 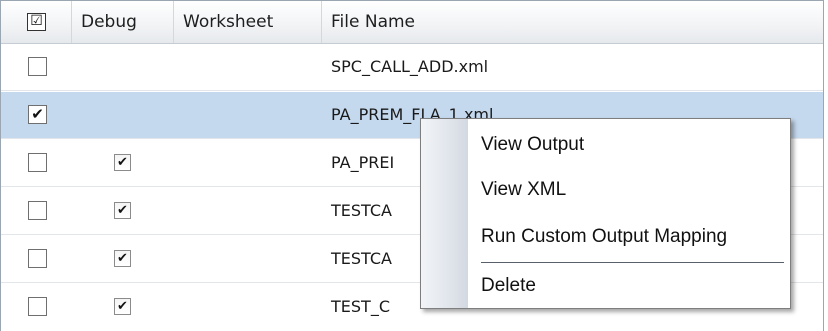 What do you see at coordinates (444, 213) in the screenshot?
I see `menu-icon-gutter` at bounding box center [444, 213].